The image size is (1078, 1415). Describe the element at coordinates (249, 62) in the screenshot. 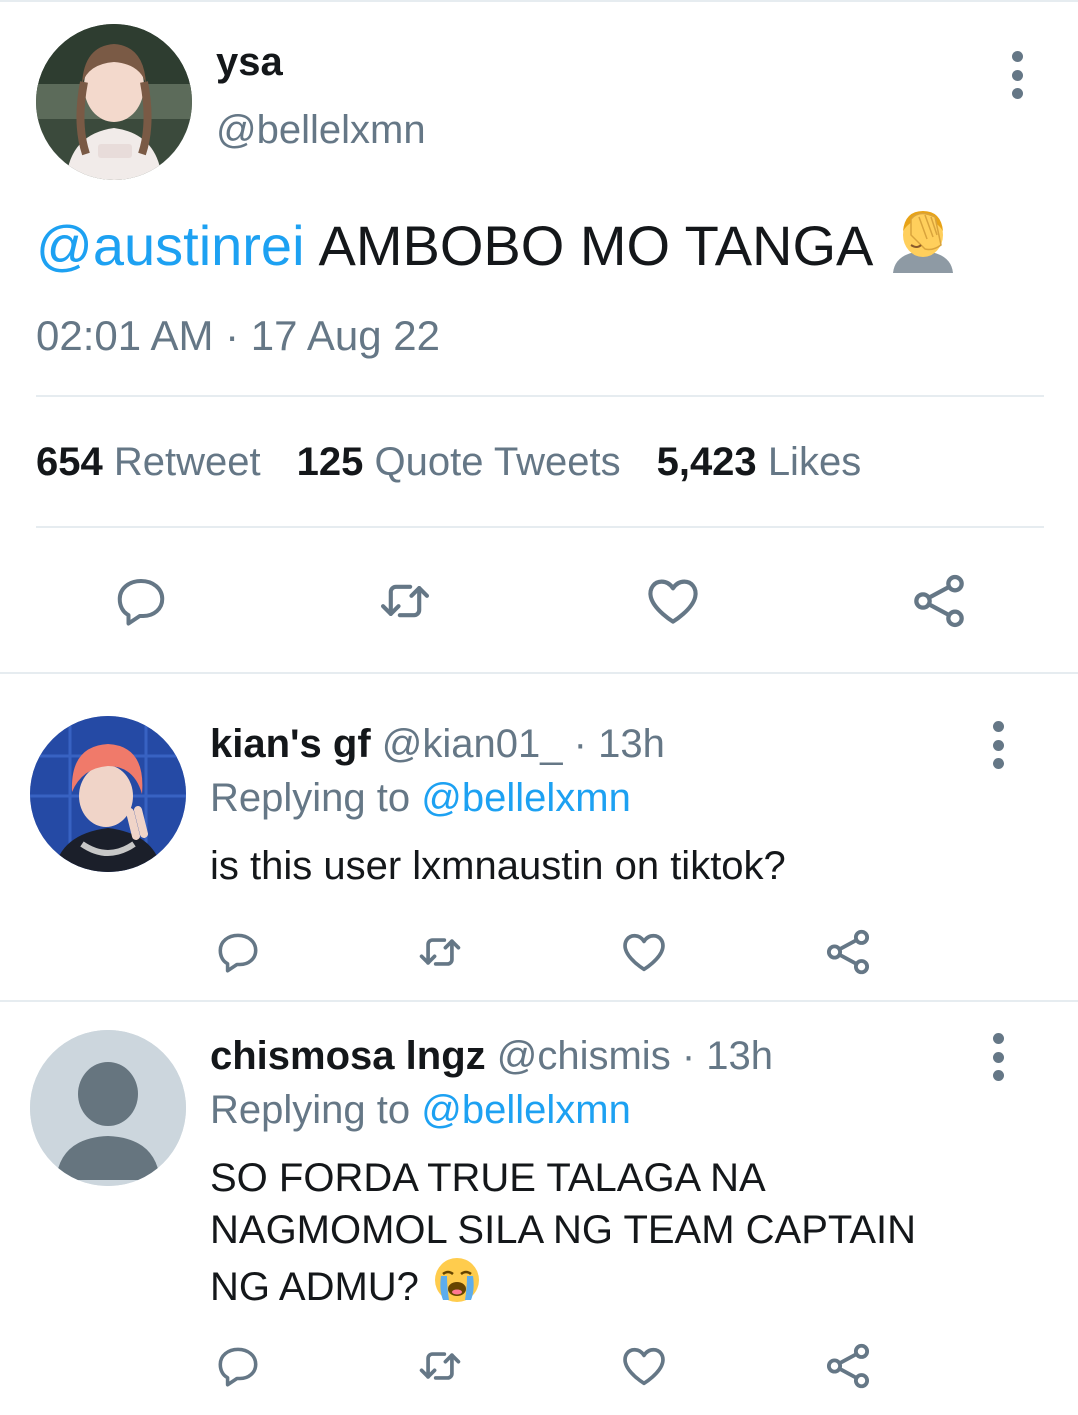

I see `main-author-name: ysa` at that location.